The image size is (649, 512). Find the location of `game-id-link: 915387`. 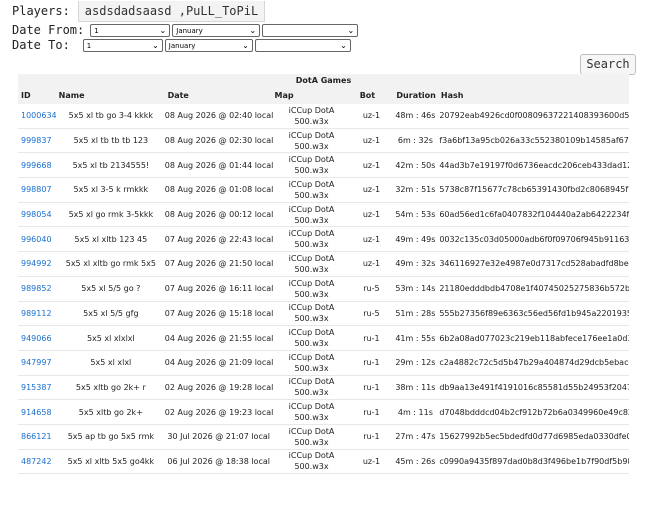

game-id-link: 915387 is located at coordinates (36, 387).